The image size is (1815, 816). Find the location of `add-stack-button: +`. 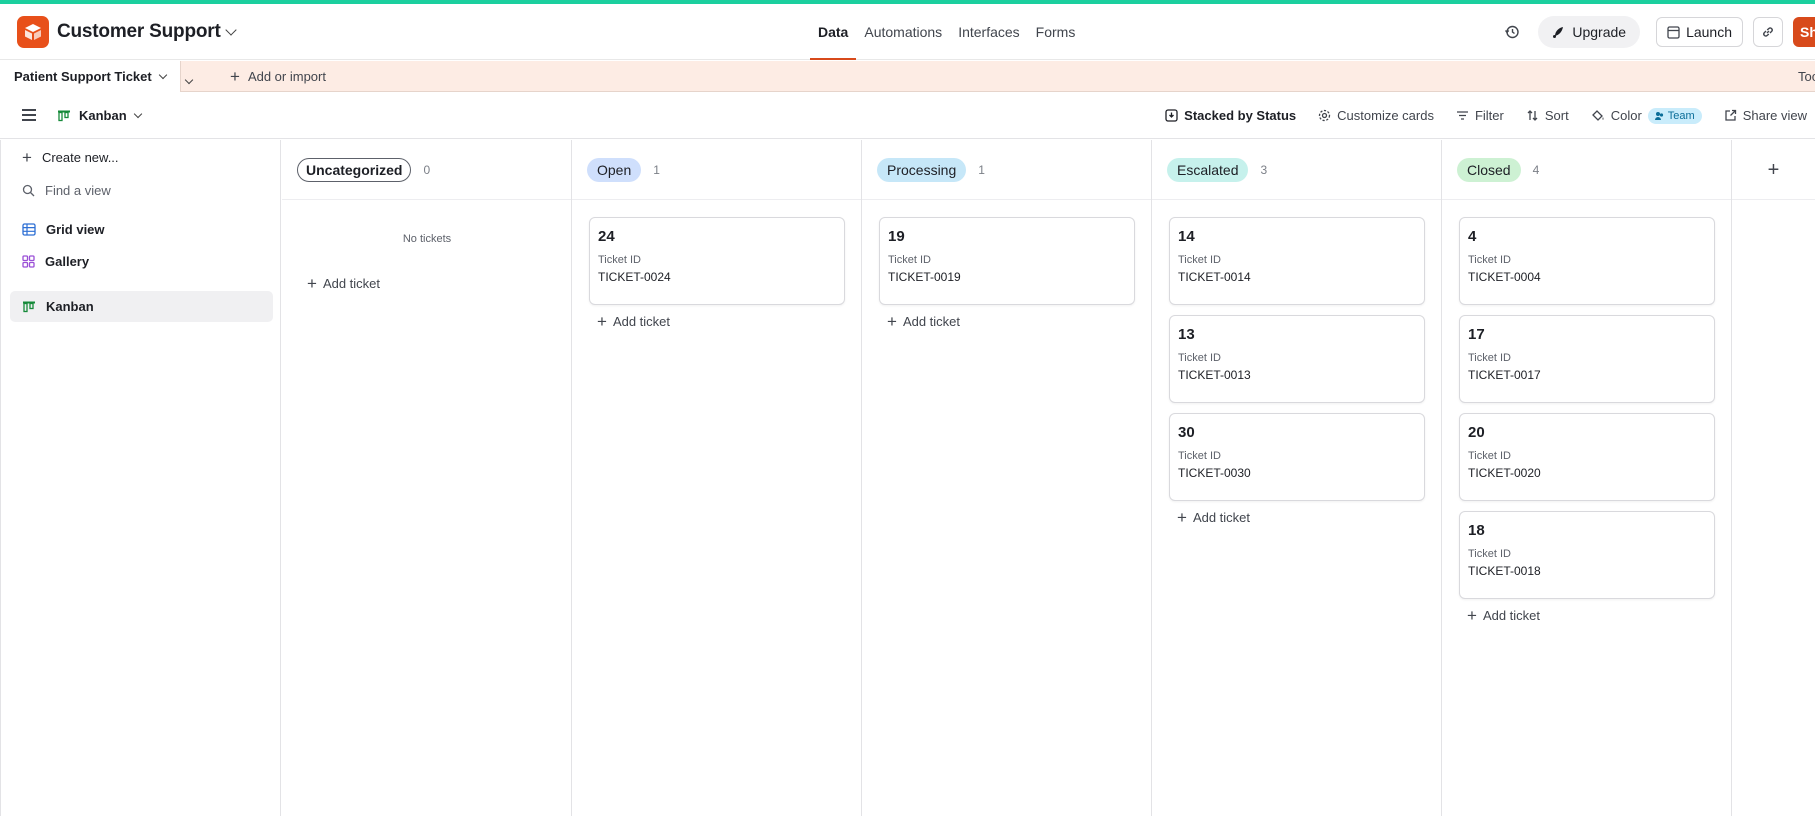

add-stack-button: + is located at coordinates (1773, 170).